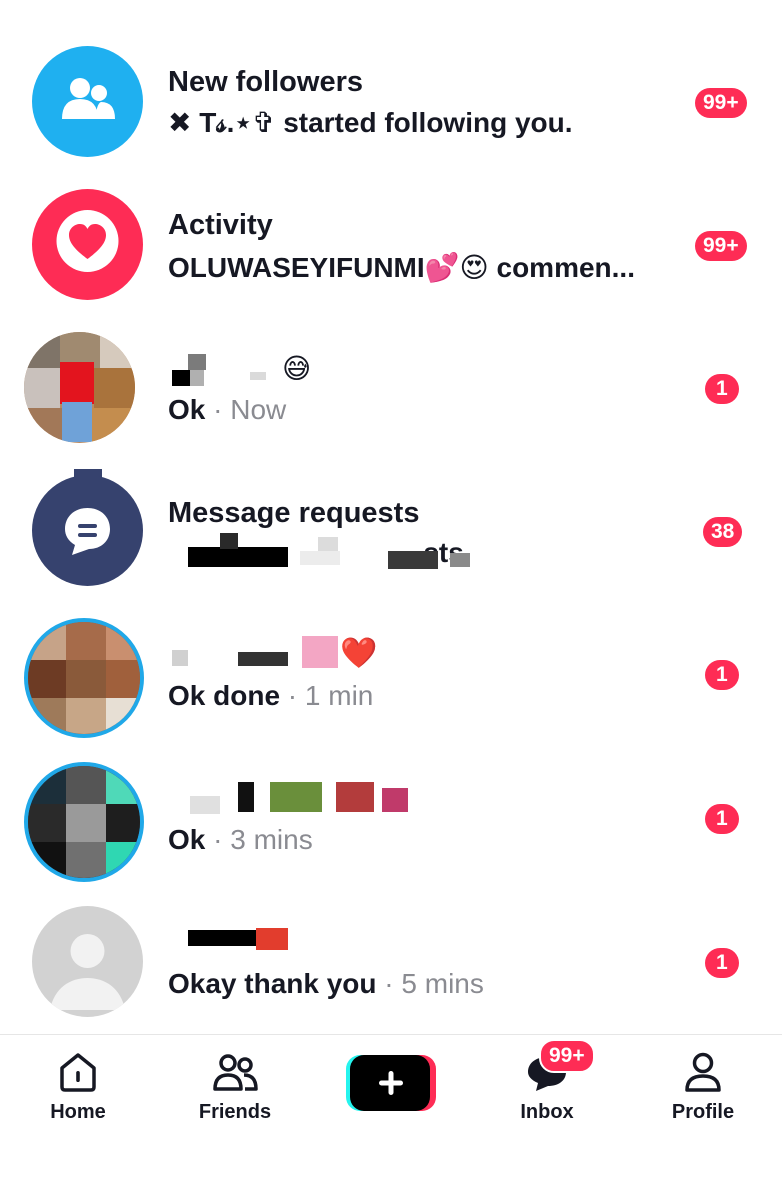 Image resolution: width=782 pixels, height=1201 pixels. I want to click on create-button-shape, so click(391, 1083).